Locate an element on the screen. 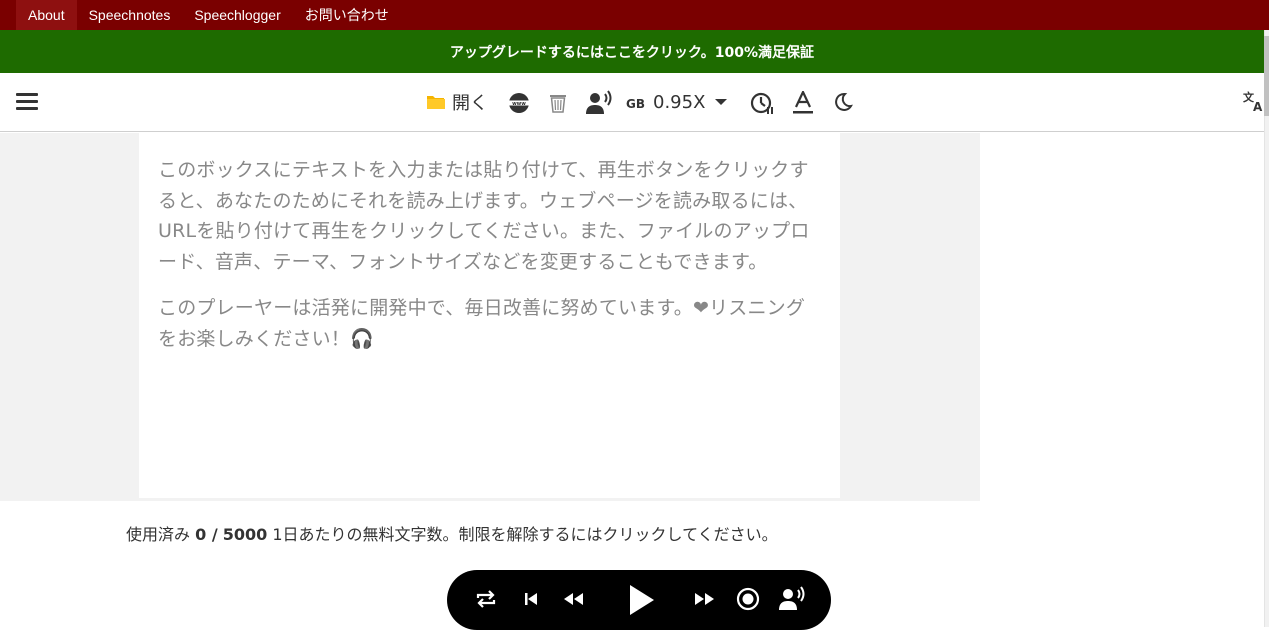 The height and width of the screenshot is (630, 1269). dark-mode-icon is located at coordinates (843, 102).